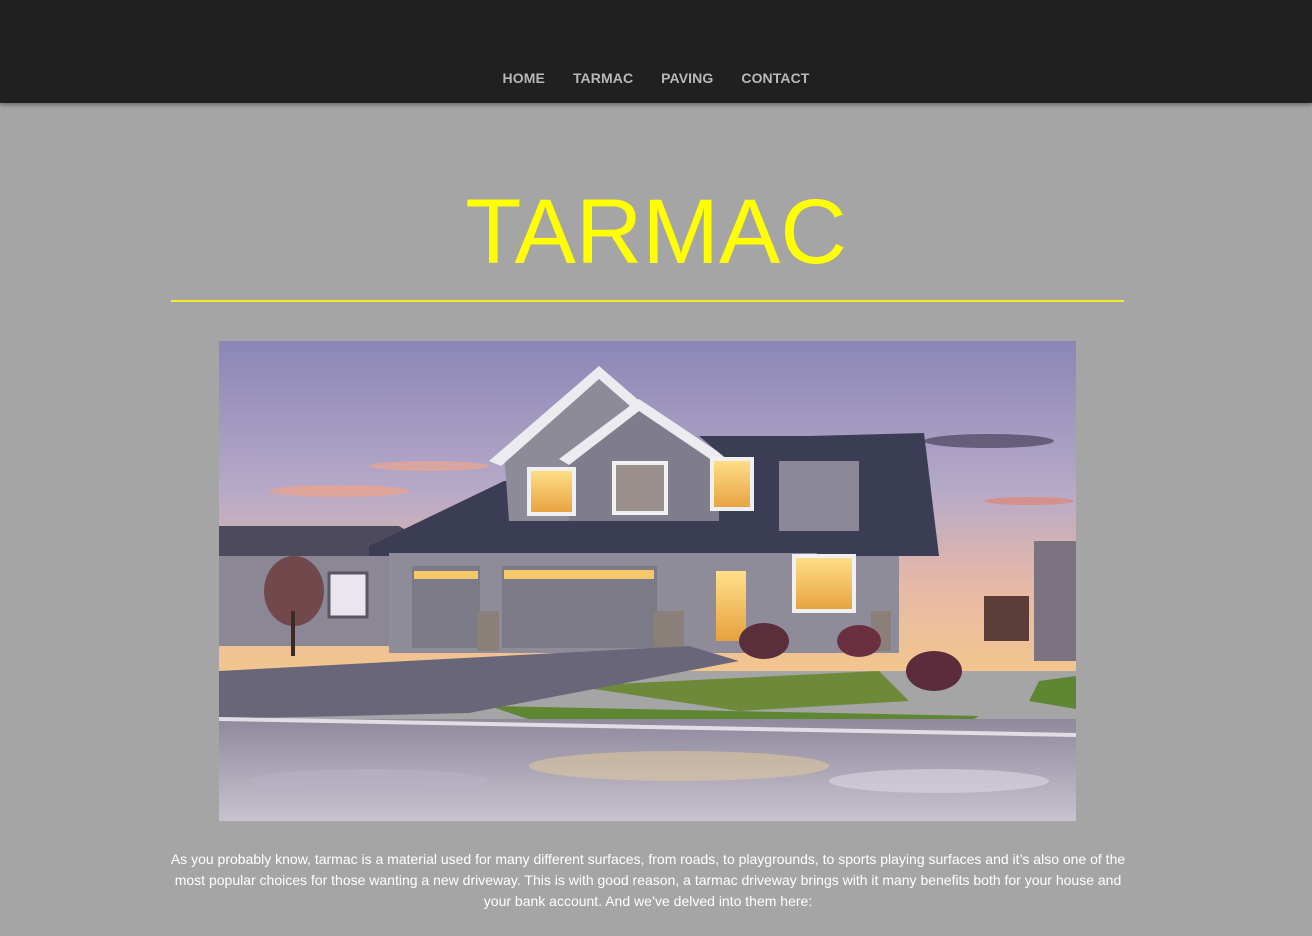 The image size is (1312, 936). I want to click on nav-paving-link: PAVING, so click(687, 78).